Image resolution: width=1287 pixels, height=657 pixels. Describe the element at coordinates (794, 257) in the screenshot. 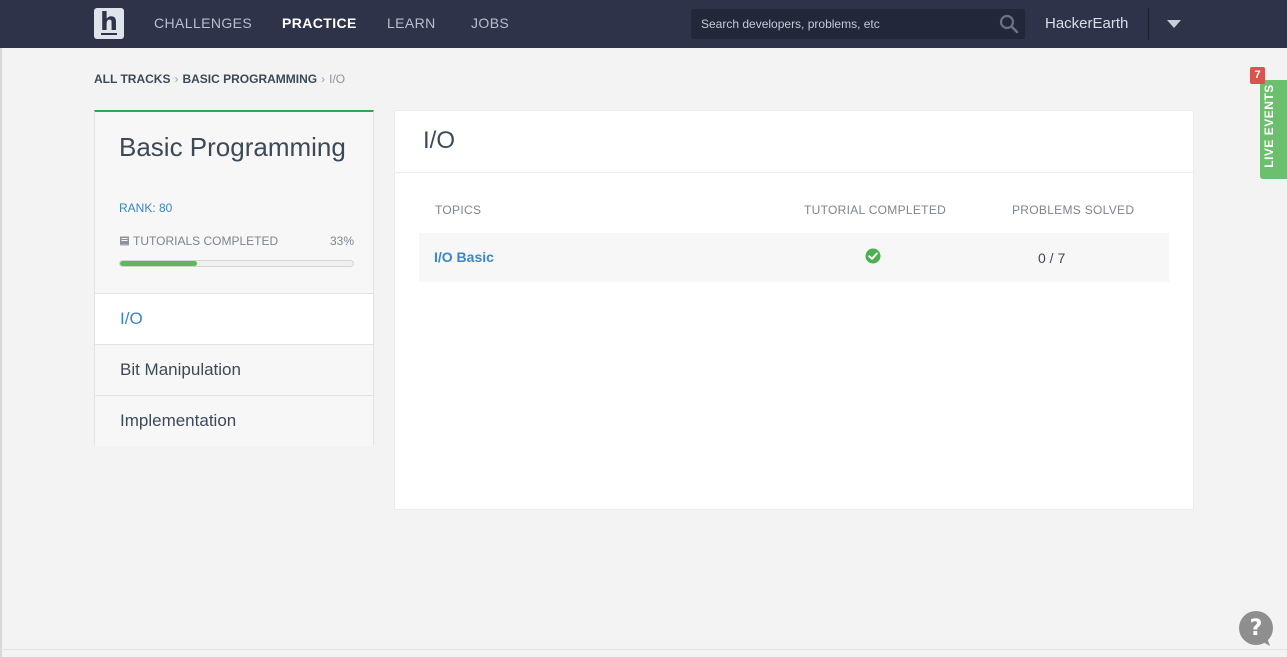

I see `table-row: I/O Basic 0 / 7` at that location.